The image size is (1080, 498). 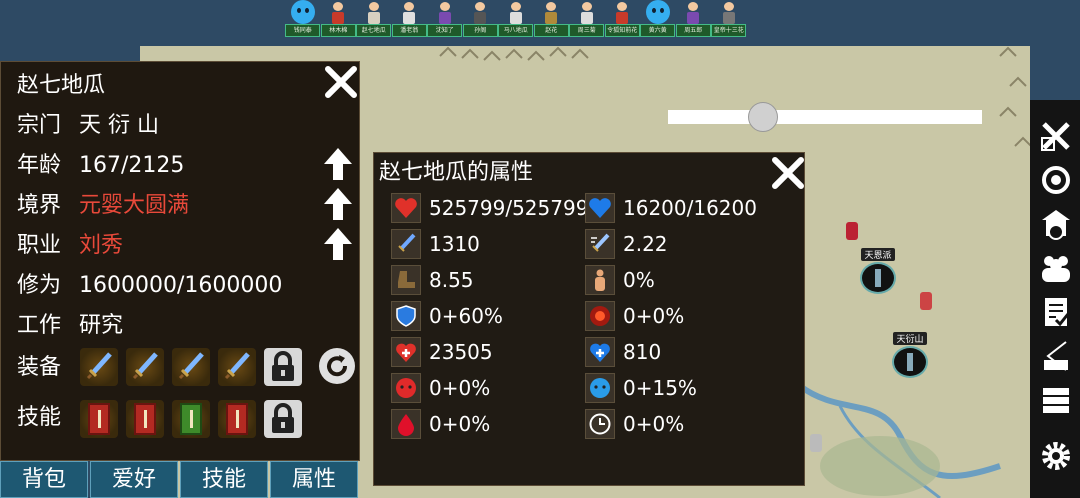 What do you see at coordinates (303, 19) in the screenshot?
I see `roster-member: 钱同泰` at bounding box center [303, 19].